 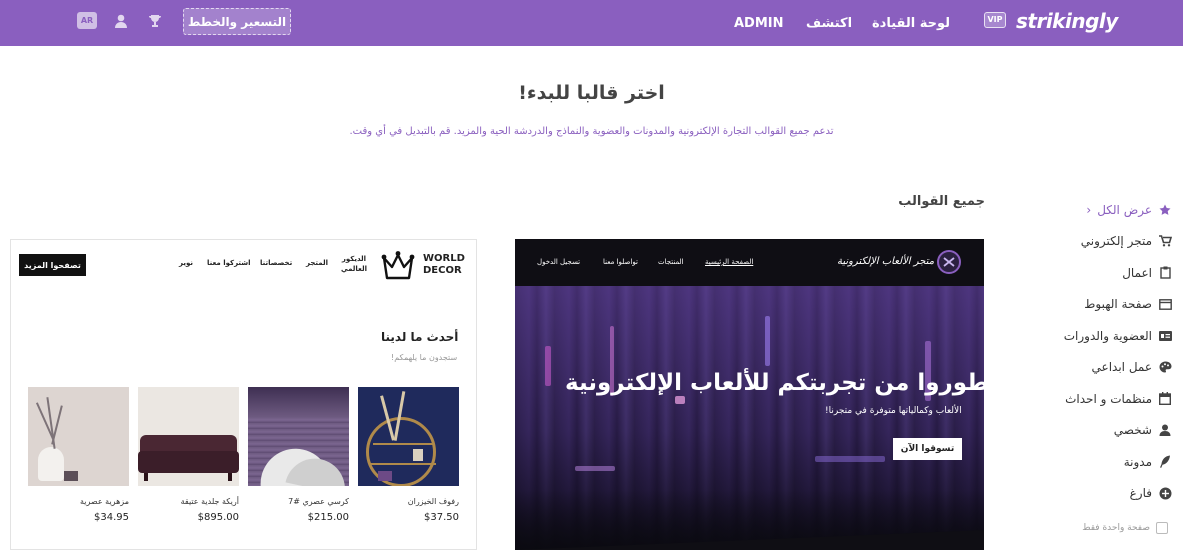 I want to click on browser-window-icon, so click(x=1165, y=304).